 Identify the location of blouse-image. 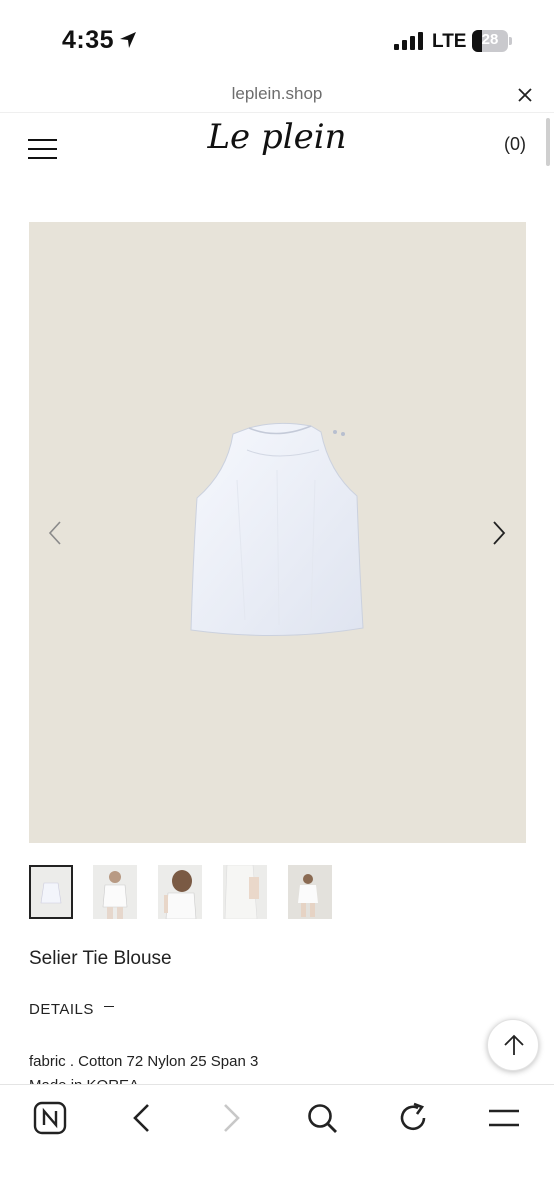
(277, 529).